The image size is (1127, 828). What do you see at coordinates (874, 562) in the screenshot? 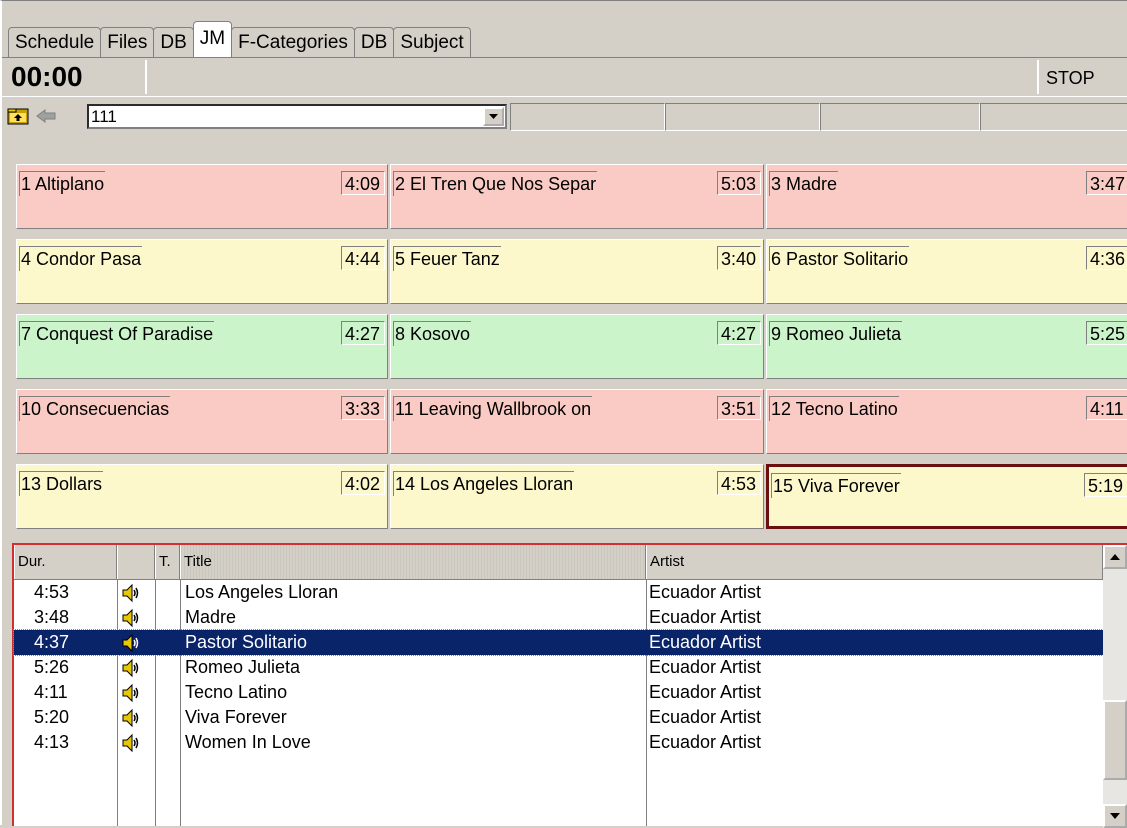
I see `header-artist: Artist` at bounding box center [874, 562].